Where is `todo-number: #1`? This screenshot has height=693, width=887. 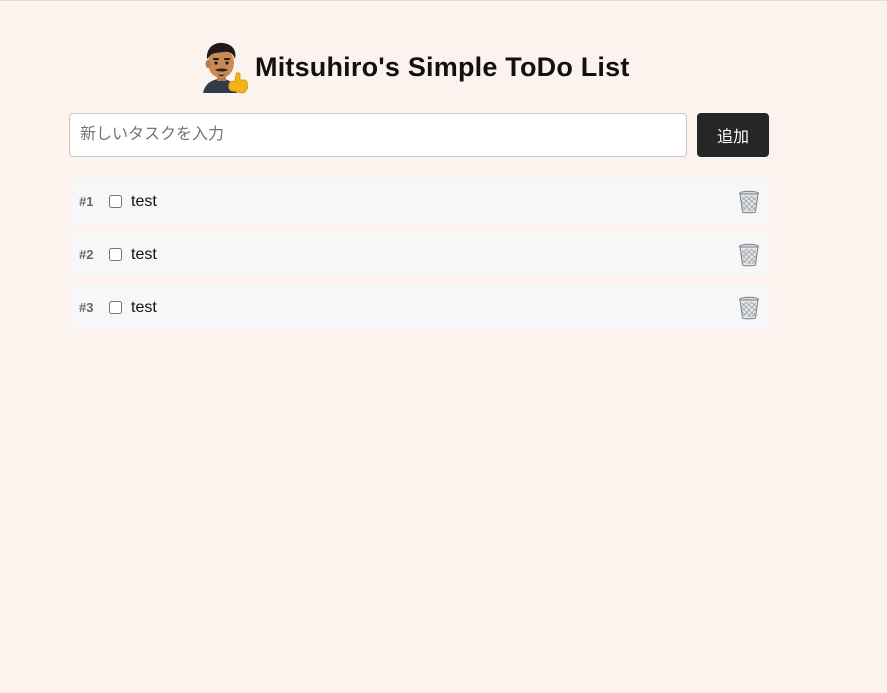
todo-number: #1 is located at coordinates (86, 201).